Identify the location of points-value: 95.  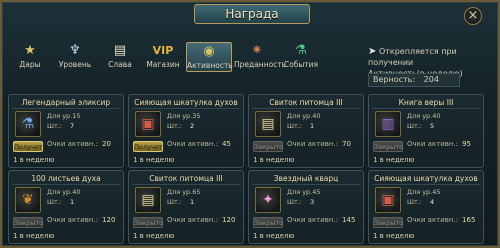
(466, 144).